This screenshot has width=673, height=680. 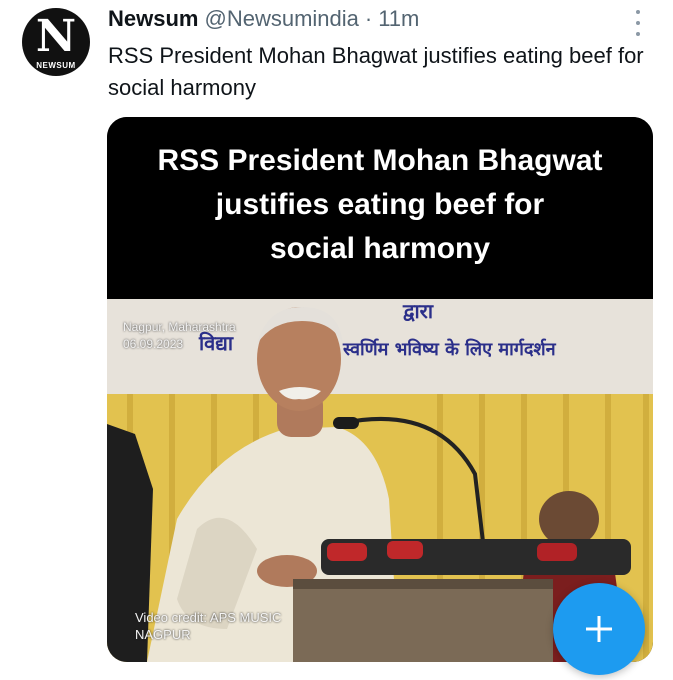 I want to click on compose-button, so click(x=599, y=629).